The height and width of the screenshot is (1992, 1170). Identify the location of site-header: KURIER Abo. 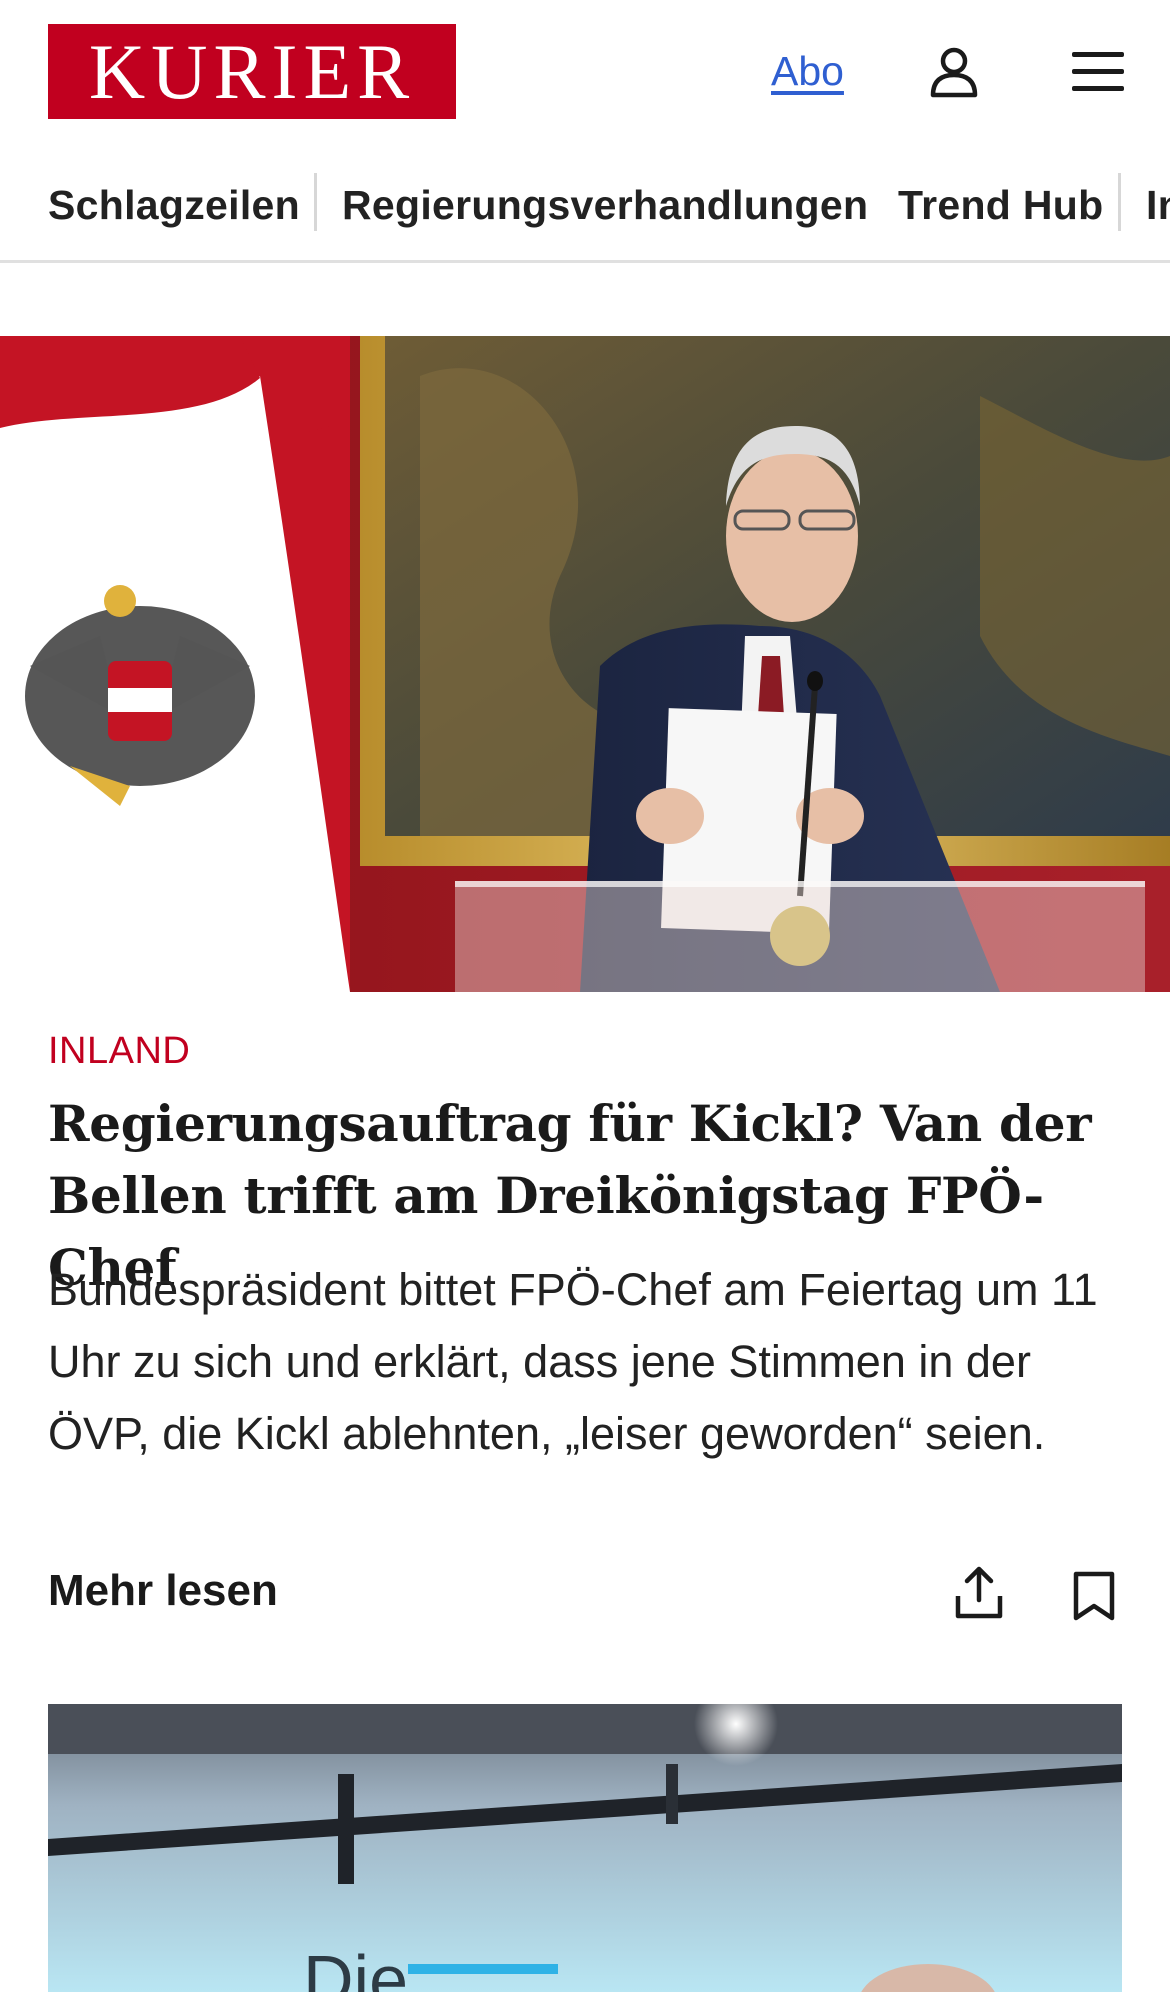
(585, 73).